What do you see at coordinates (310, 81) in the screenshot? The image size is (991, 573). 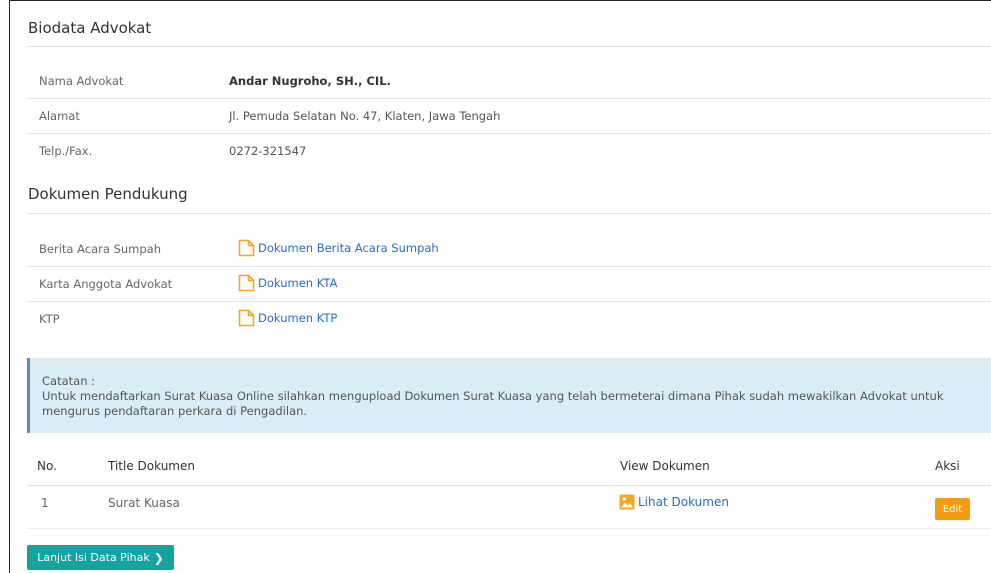 I see `value-nama: Andar Nugroho, SH., CIL.` at bounding box center [310, 81].